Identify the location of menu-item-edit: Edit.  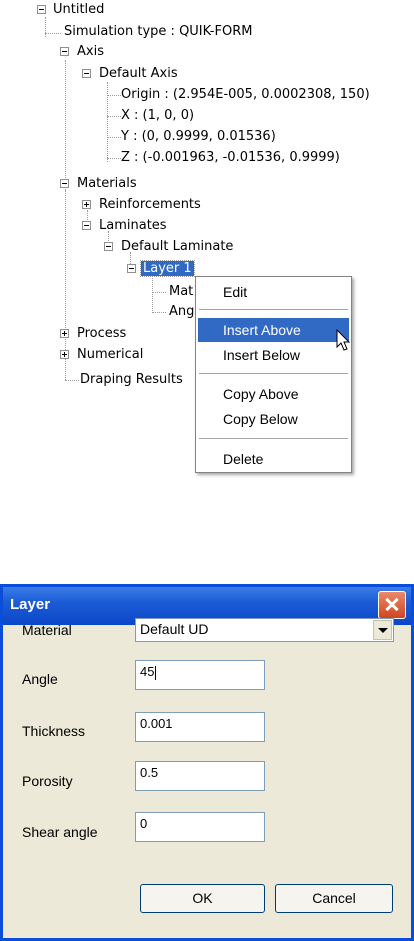
(273, 292).